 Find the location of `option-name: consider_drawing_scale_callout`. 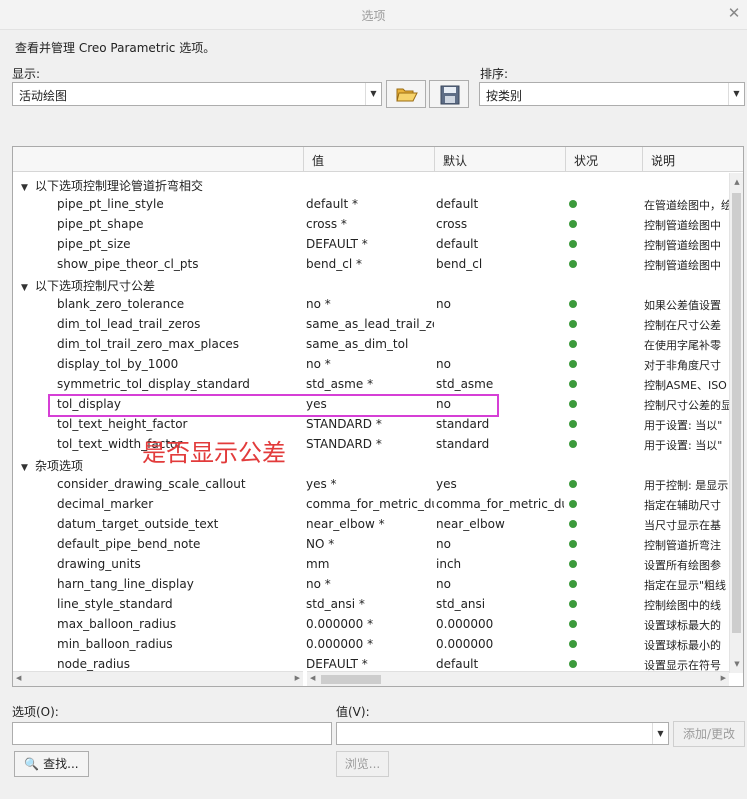

option-name: consider_drawing_scale_callout is located at coordinates (151, 484).